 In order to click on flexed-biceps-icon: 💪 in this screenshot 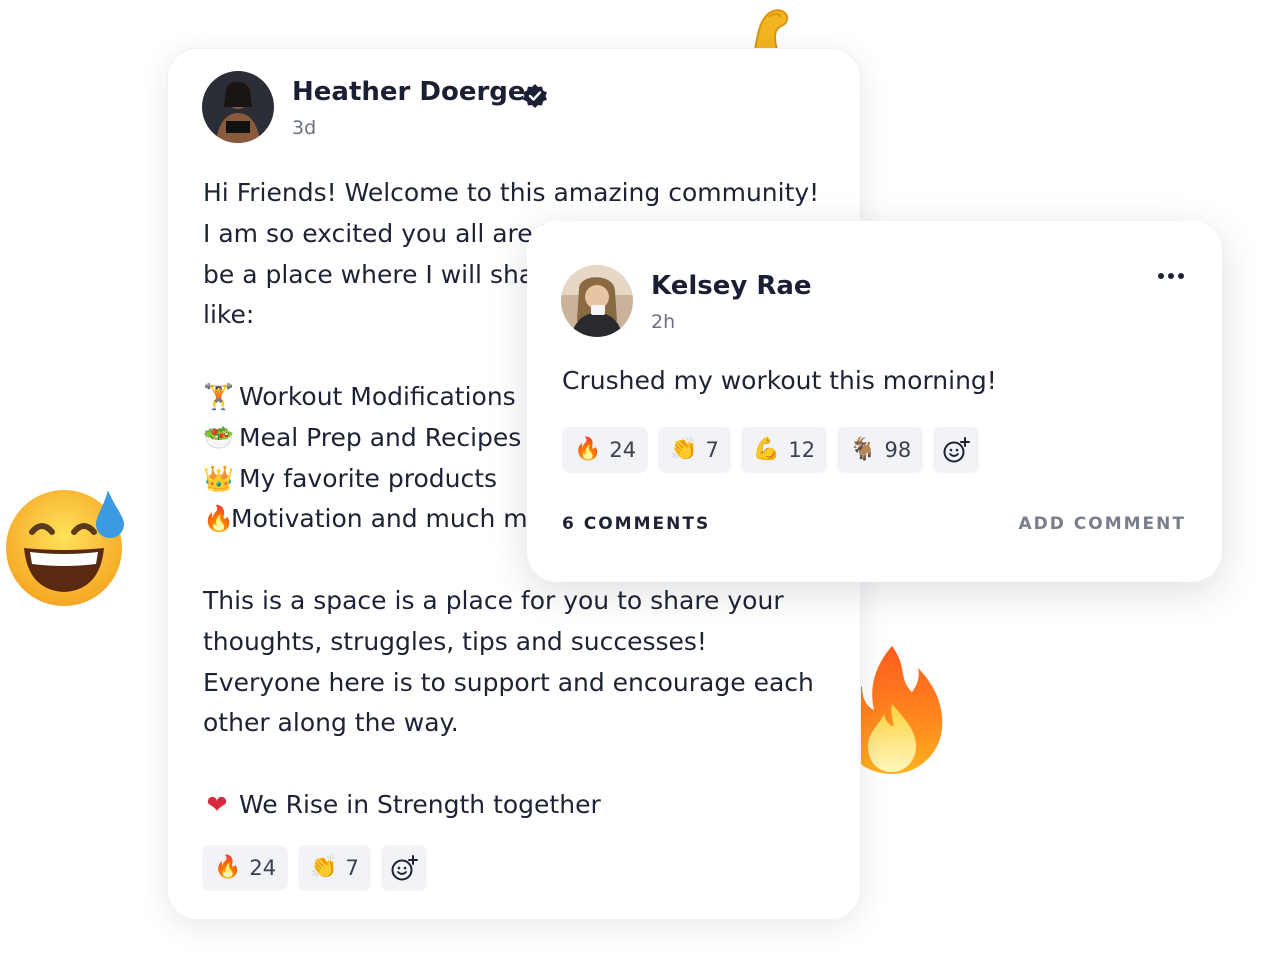, I will do `click(766, 449)`.